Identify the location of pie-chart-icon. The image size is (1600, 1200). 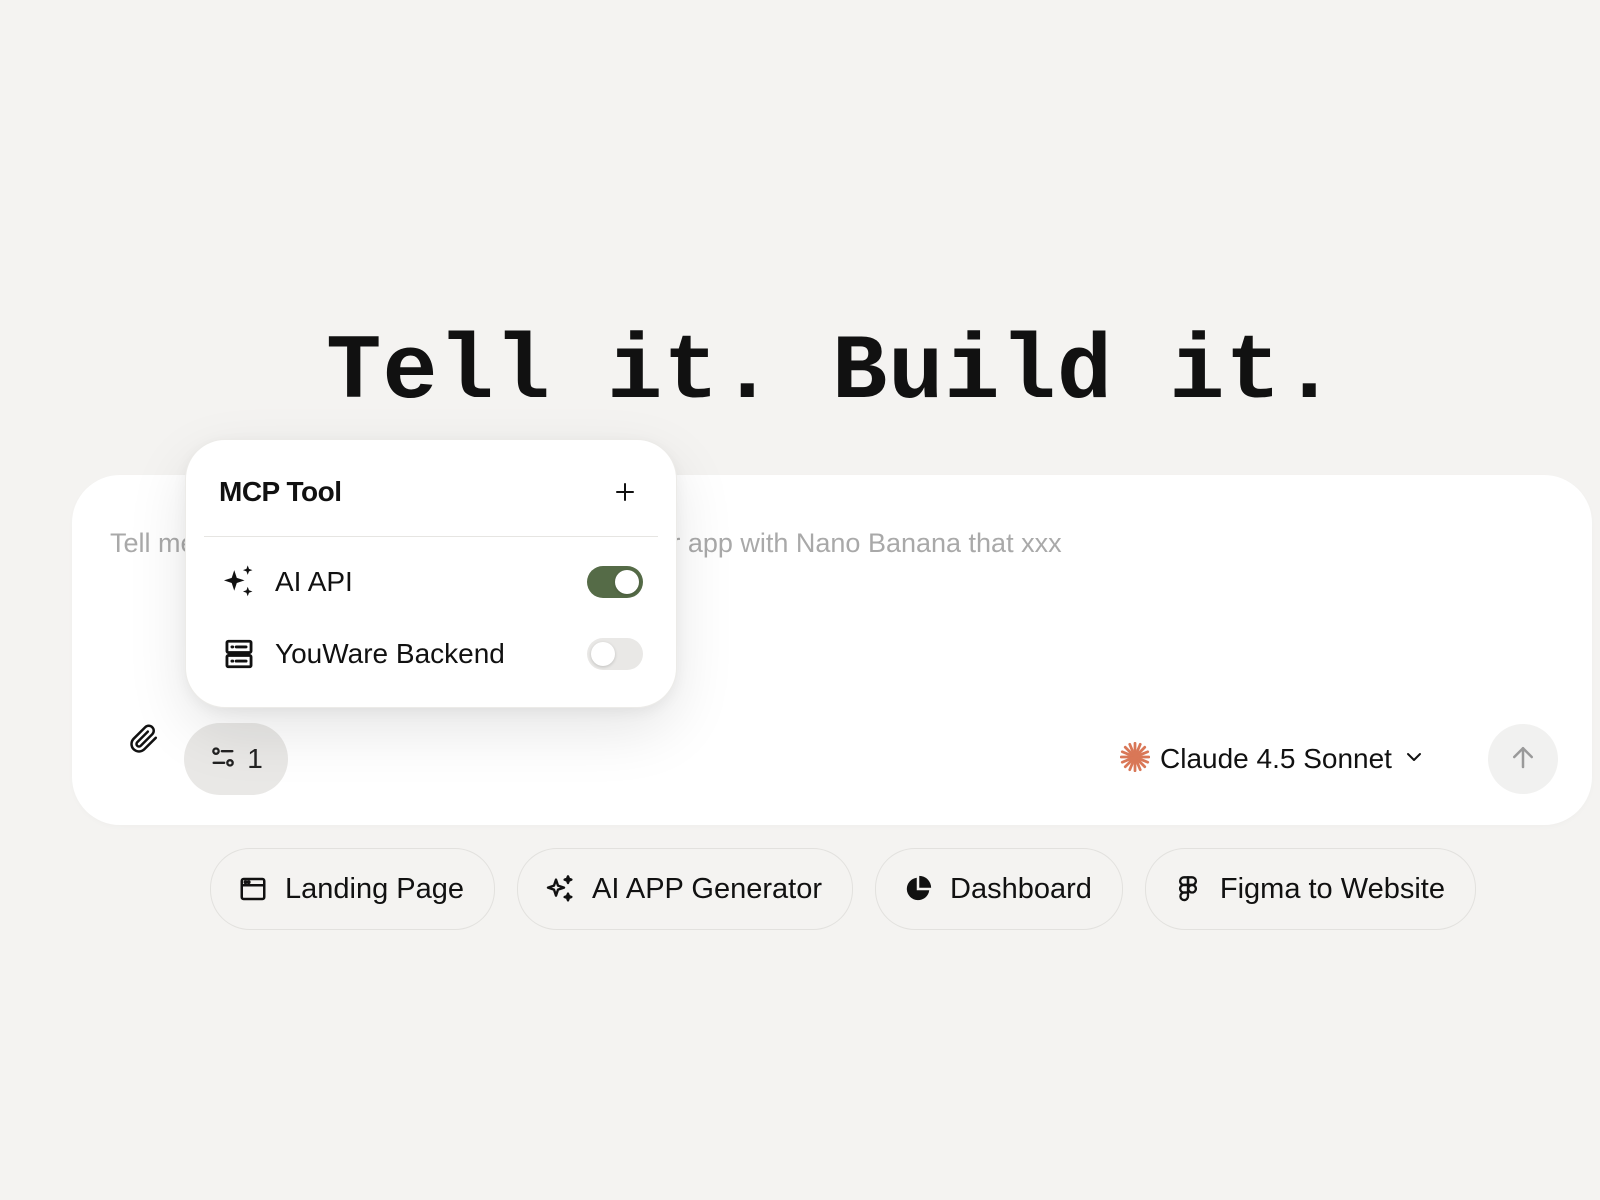
(918, 889).